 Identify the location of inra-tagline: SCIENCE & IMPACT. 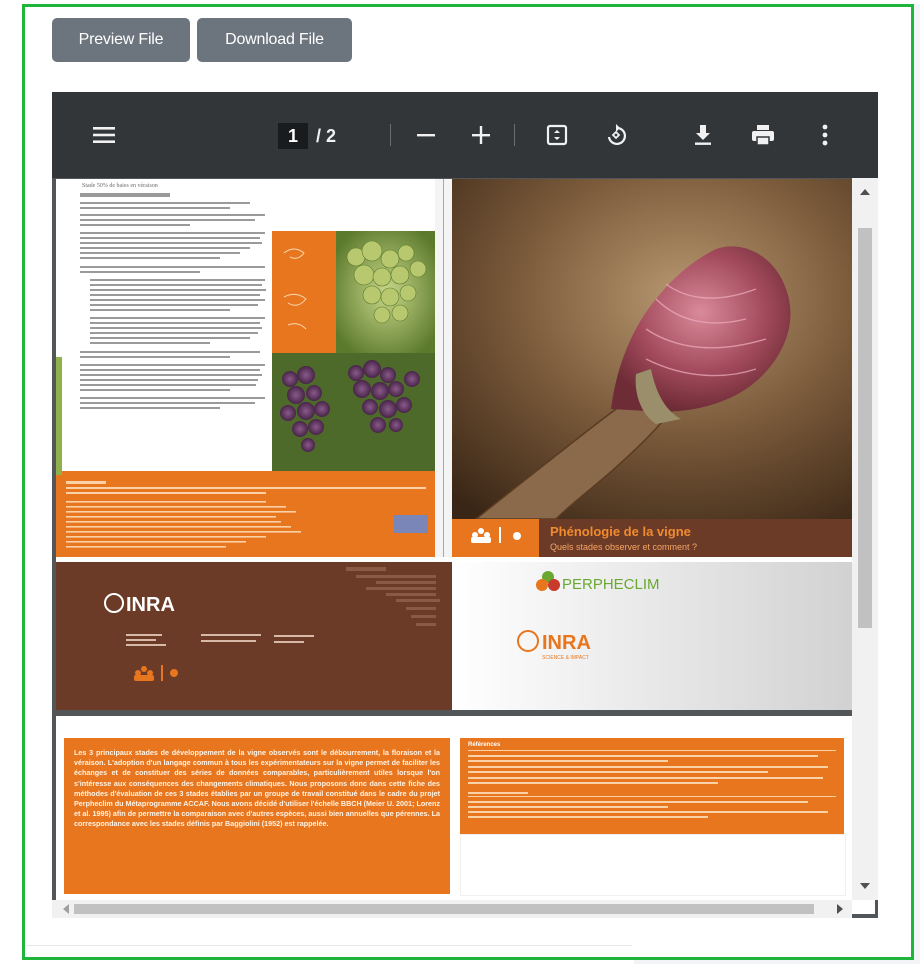
(565, 658).